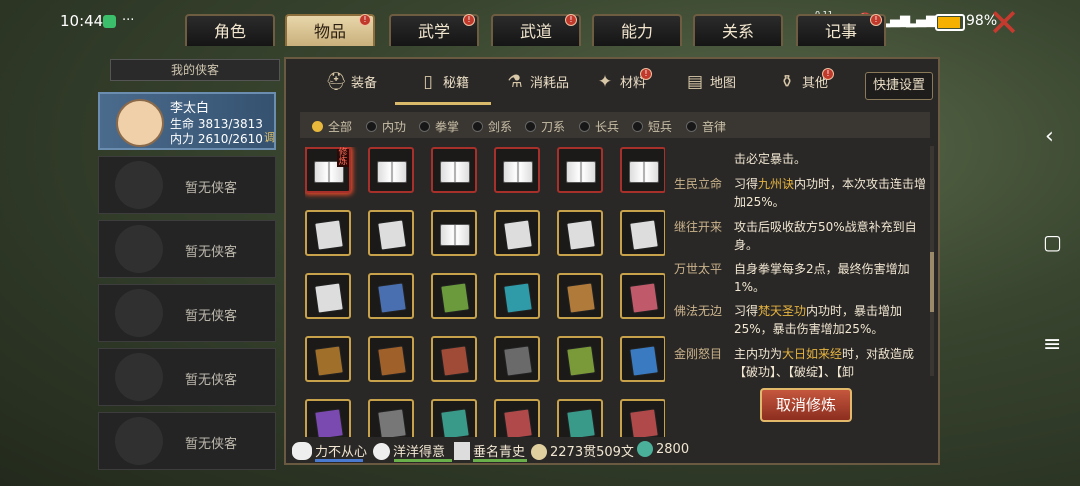  I want to click on tab-items: 物品!, so click(330, 30).